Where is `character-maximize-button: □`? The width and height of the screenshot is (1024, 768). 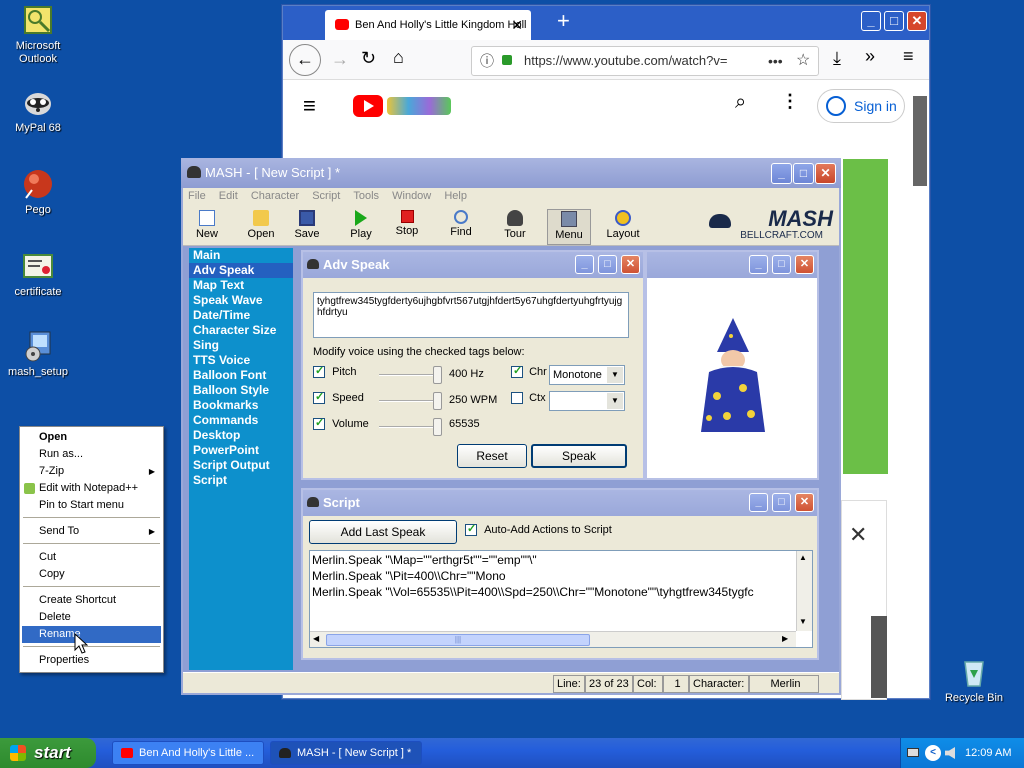 character-maximize-button: □ is located at coordinates (781, 264).